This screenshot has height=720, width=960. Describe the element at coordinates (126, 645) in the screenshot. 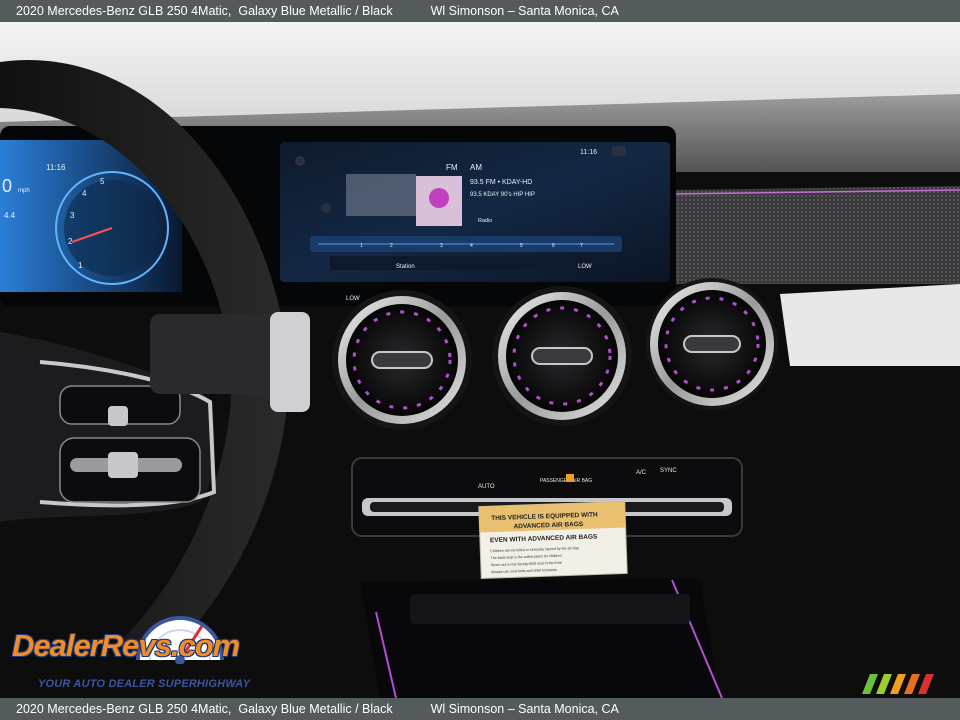

I see `watermark-logo: DealerRevs.com` at that location.